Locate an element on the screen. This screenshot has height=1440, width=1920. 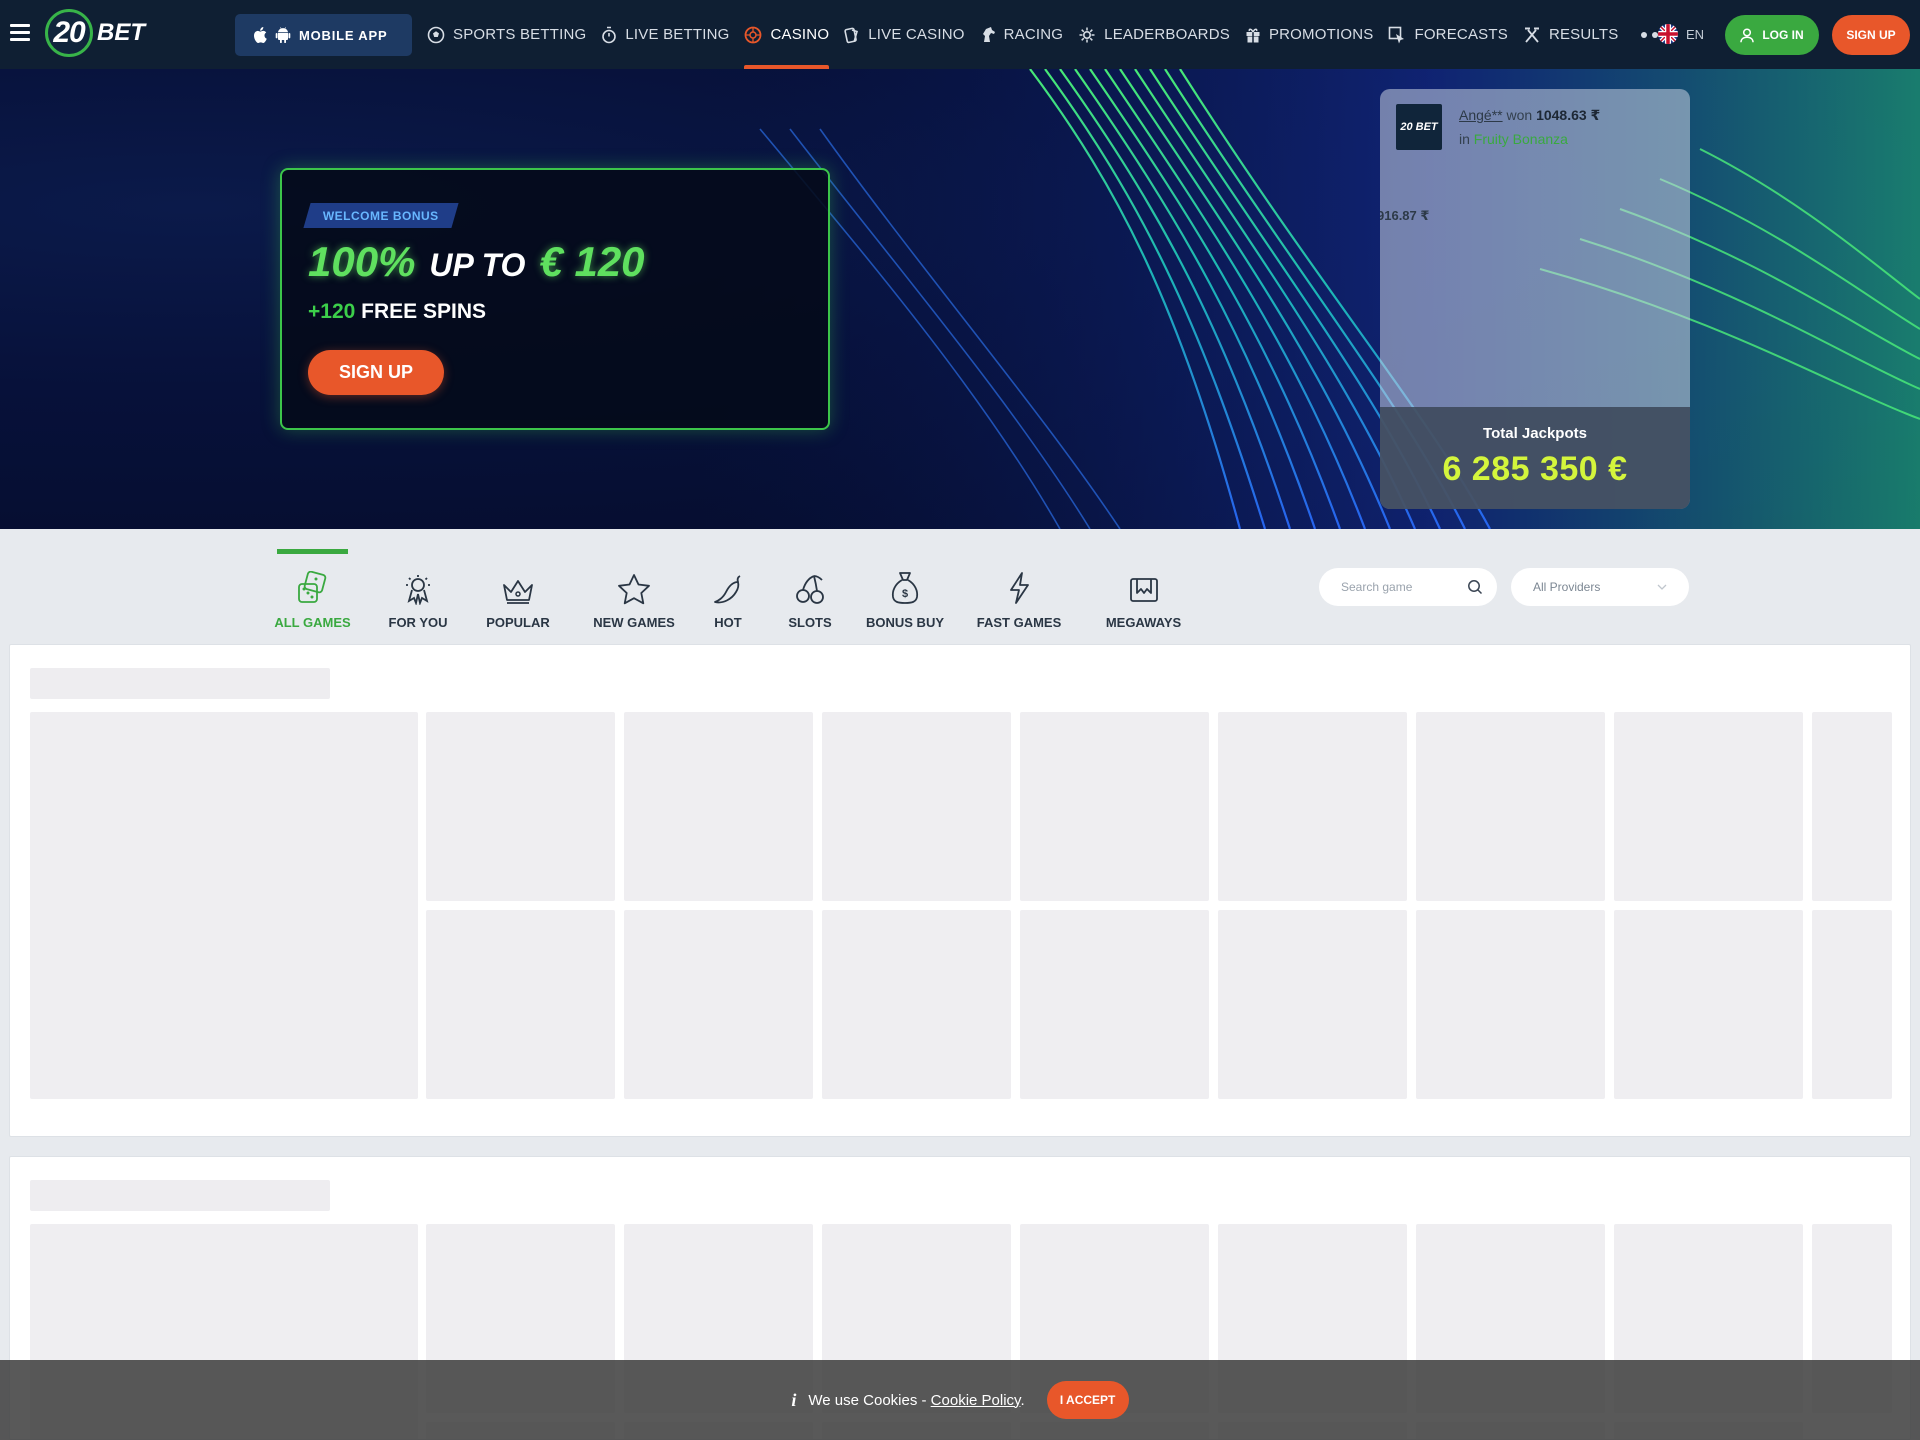
stopwatch-icon is located at coordinates (609, 34).